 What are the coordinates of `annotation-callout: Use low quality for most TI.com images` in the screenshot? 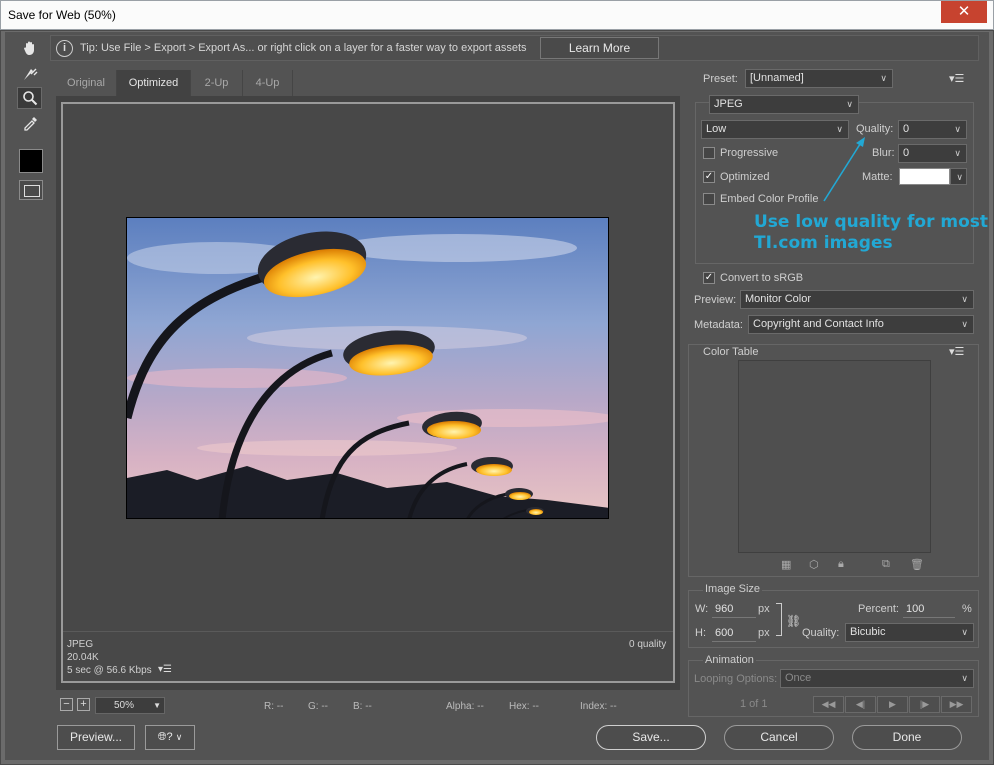 It's located at (871, 233).